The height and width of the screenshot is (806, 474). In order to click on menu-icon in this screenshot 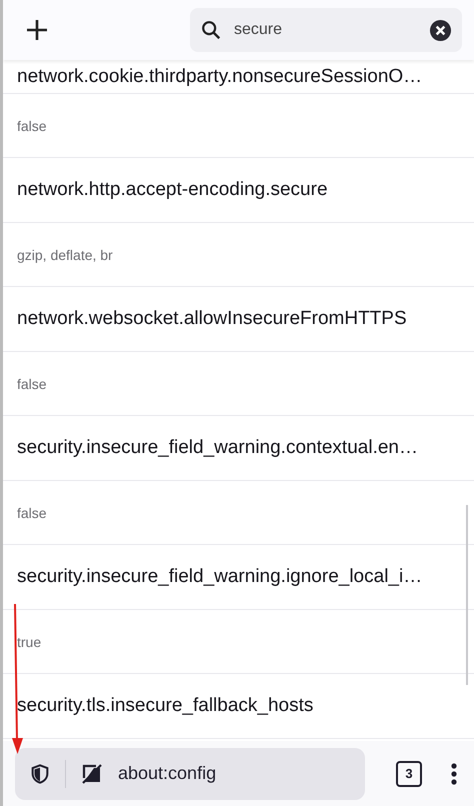, I will do `click(454, 774)`.